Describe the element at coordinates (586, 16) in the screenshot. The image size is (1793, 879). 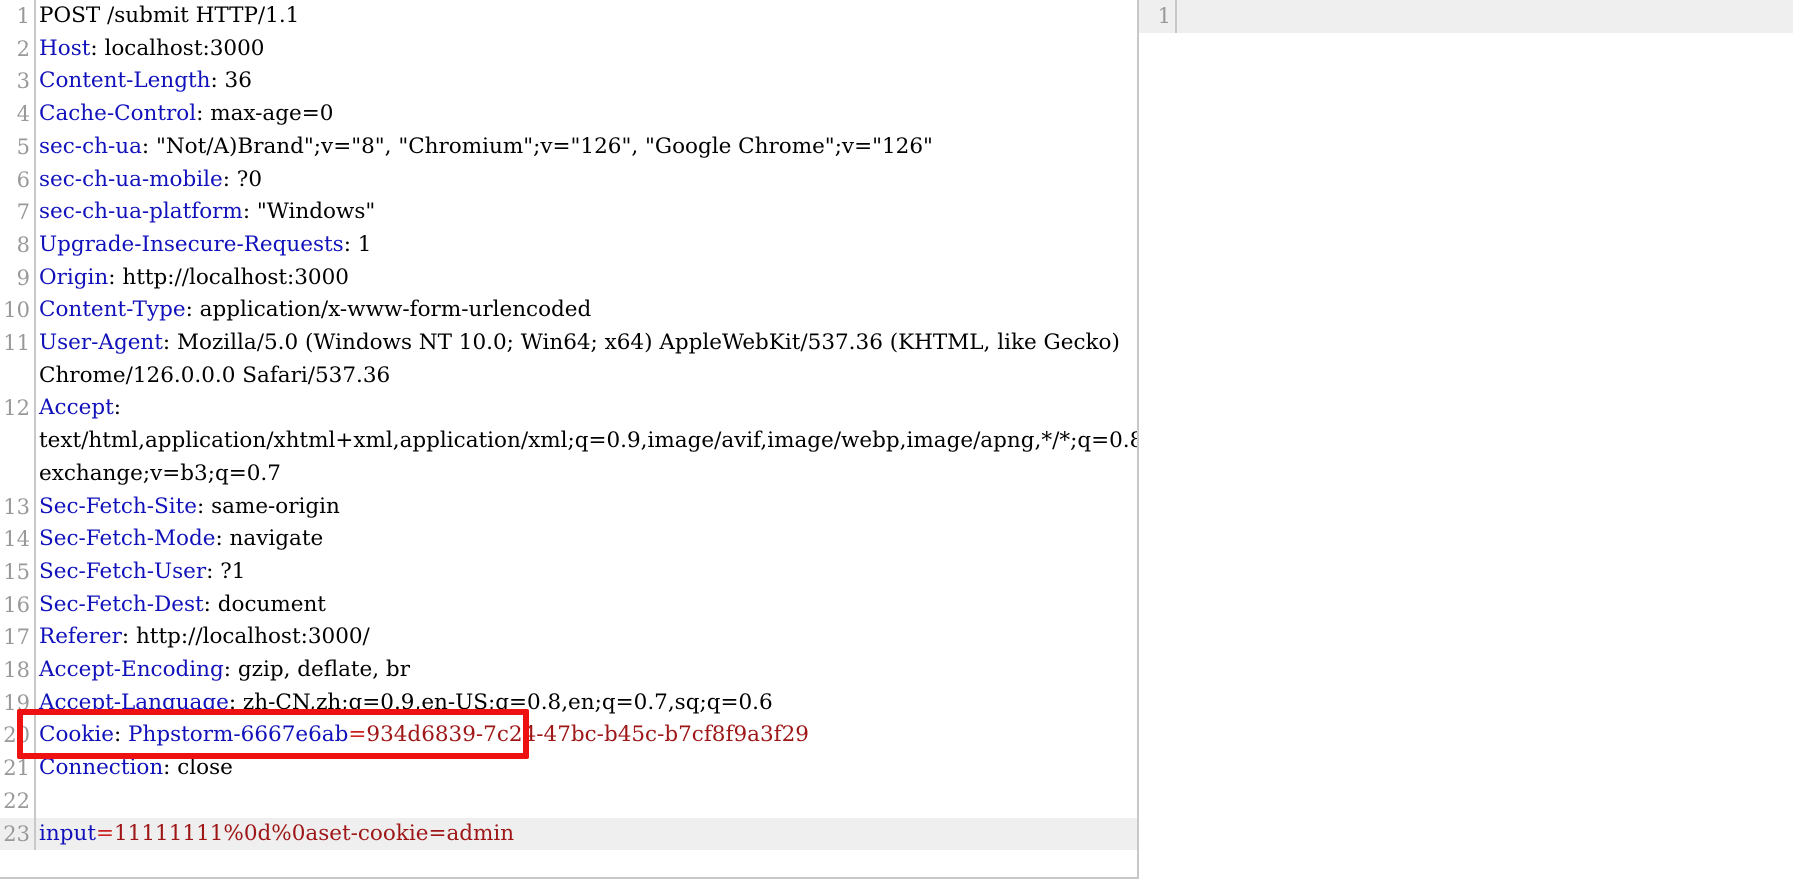
I see `code-line-text: POST /submit HTTP/1.1` at that location.